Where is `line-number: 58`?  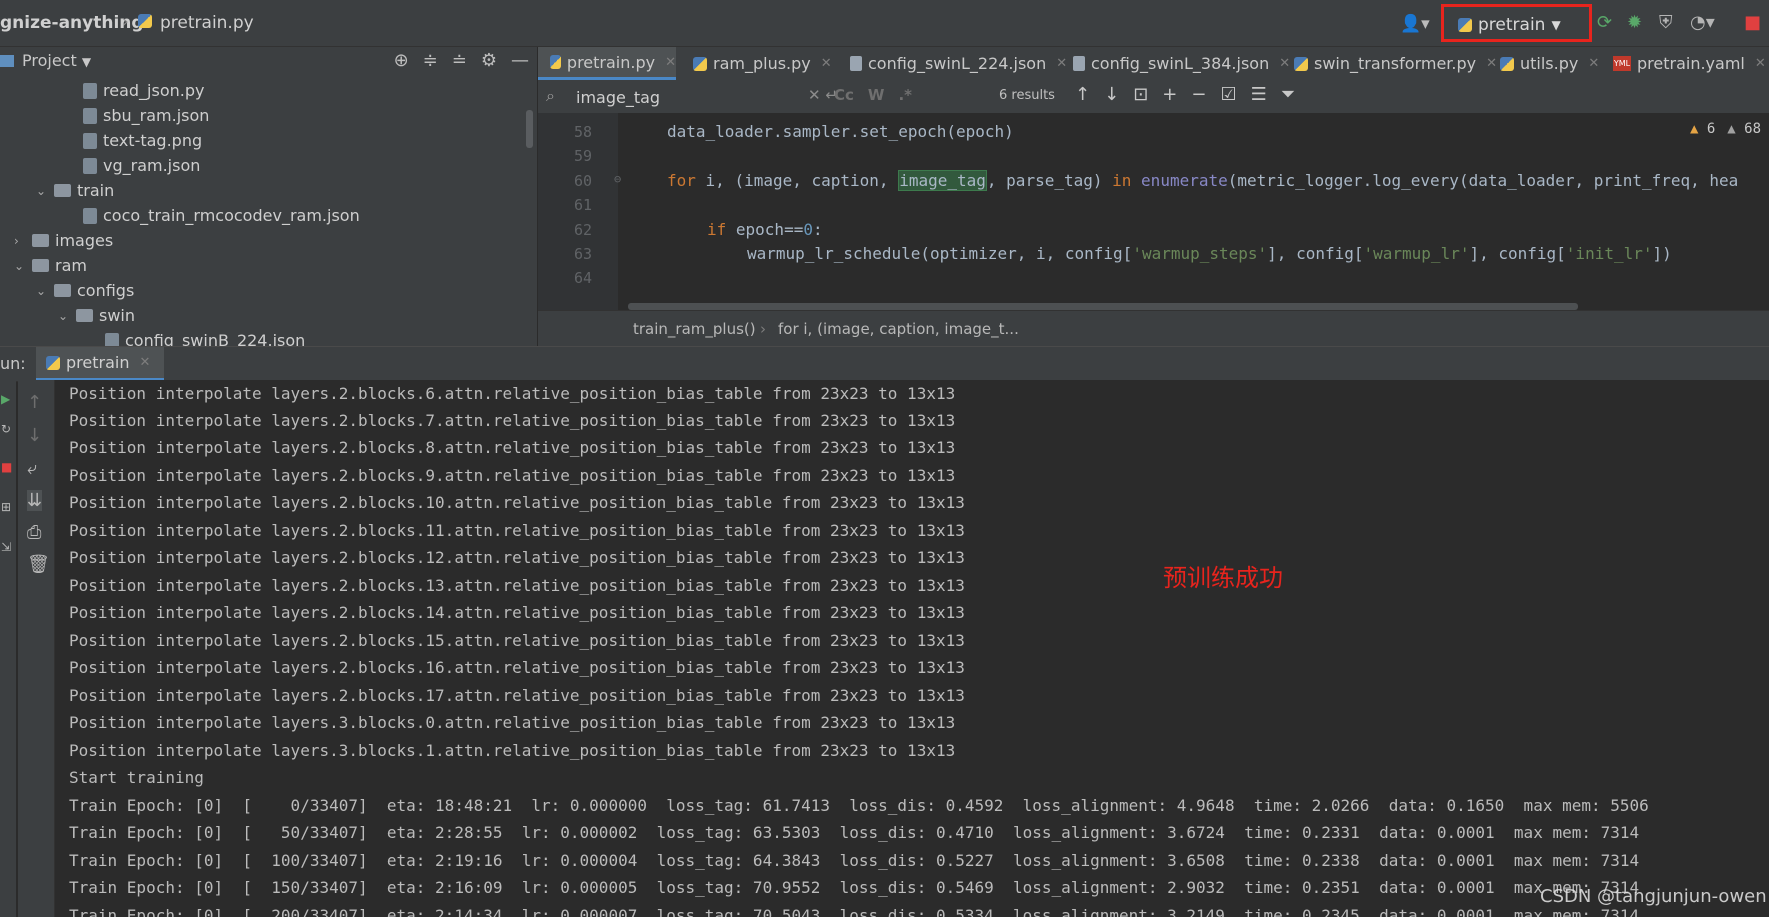
line-number: 58 is located at coordinates (582, 132).